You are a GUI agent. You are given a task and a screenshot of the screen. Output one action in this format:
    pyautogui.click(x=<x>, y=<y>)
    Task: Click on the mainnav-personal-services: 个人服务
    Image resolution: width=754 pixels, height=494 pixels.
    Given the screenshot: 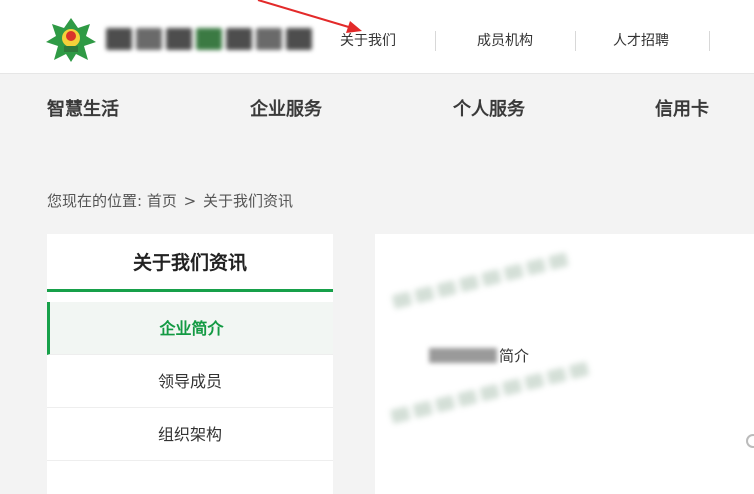 What is the action you would take?
    pyautogui.click(x=489, y=108)
    